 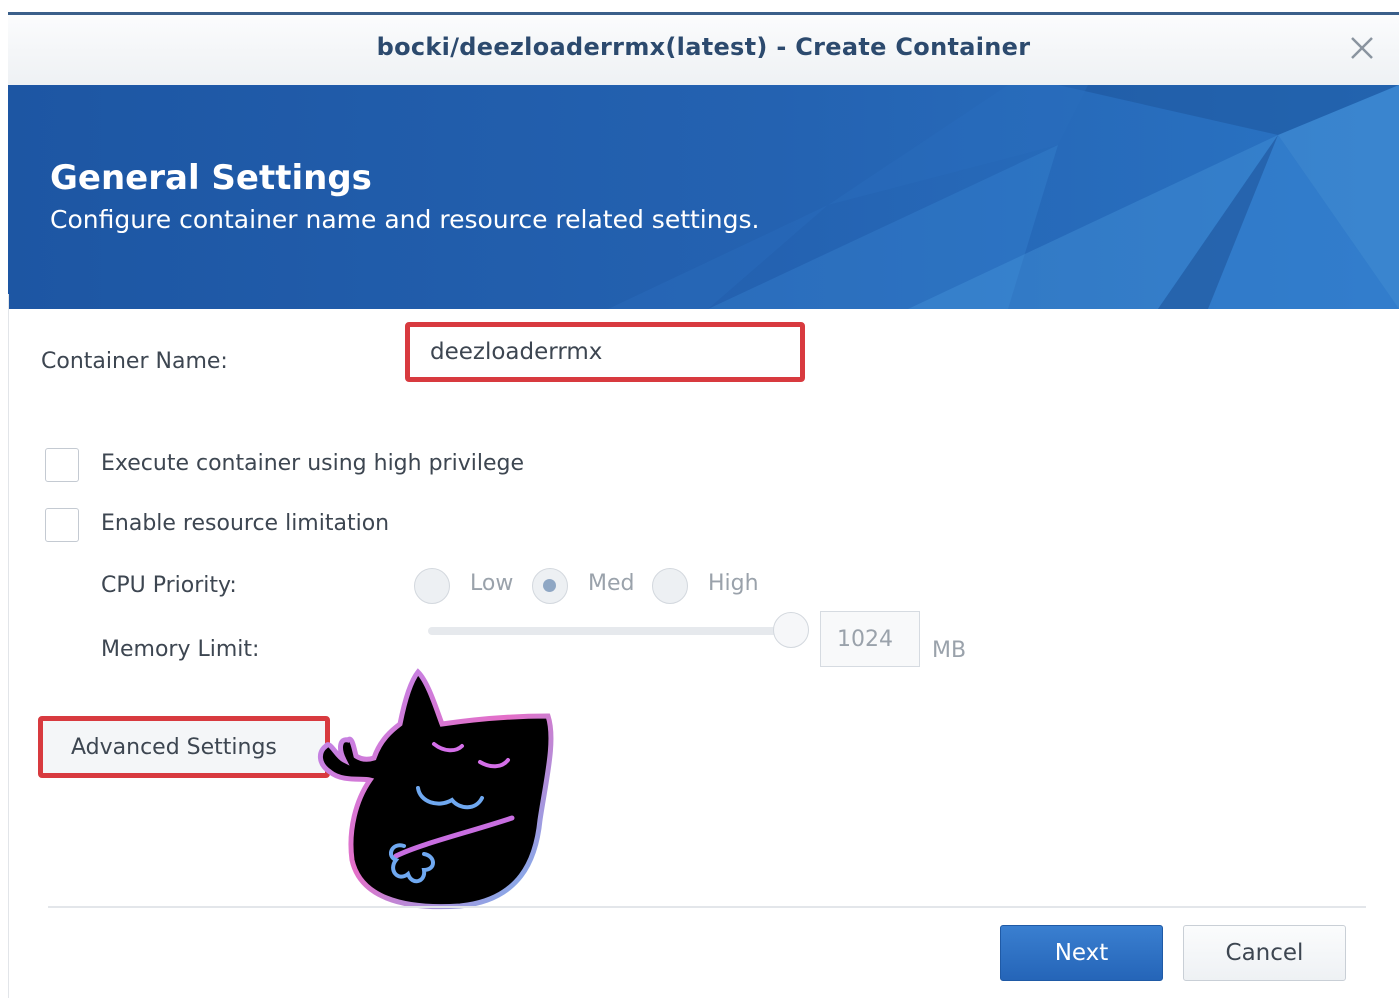 What do you see at coordinates (62, 465) in the screenshot?
I see `high-privilege-checkbox` at bounding box center [62, 465].